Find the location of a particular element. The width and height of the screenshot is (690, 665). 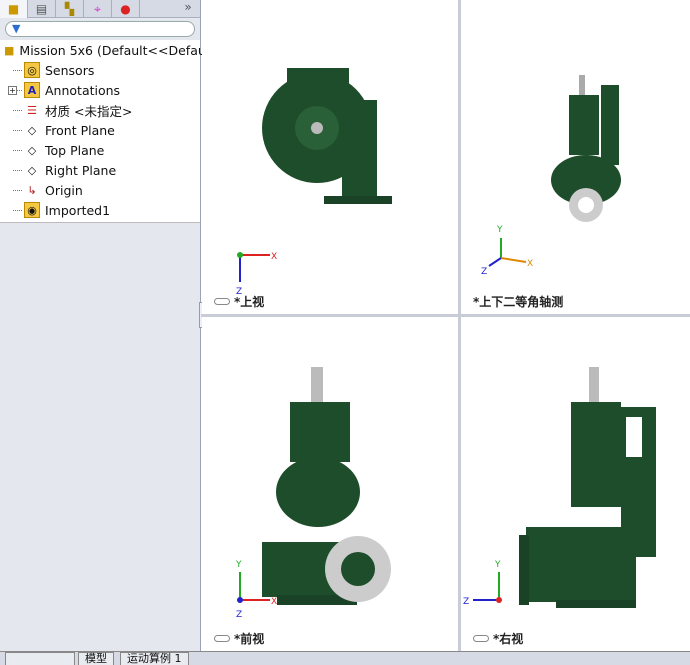

panel-tabs: ■ ▤ ▚ ⌖ ● » is located at coordinates (100, 9).